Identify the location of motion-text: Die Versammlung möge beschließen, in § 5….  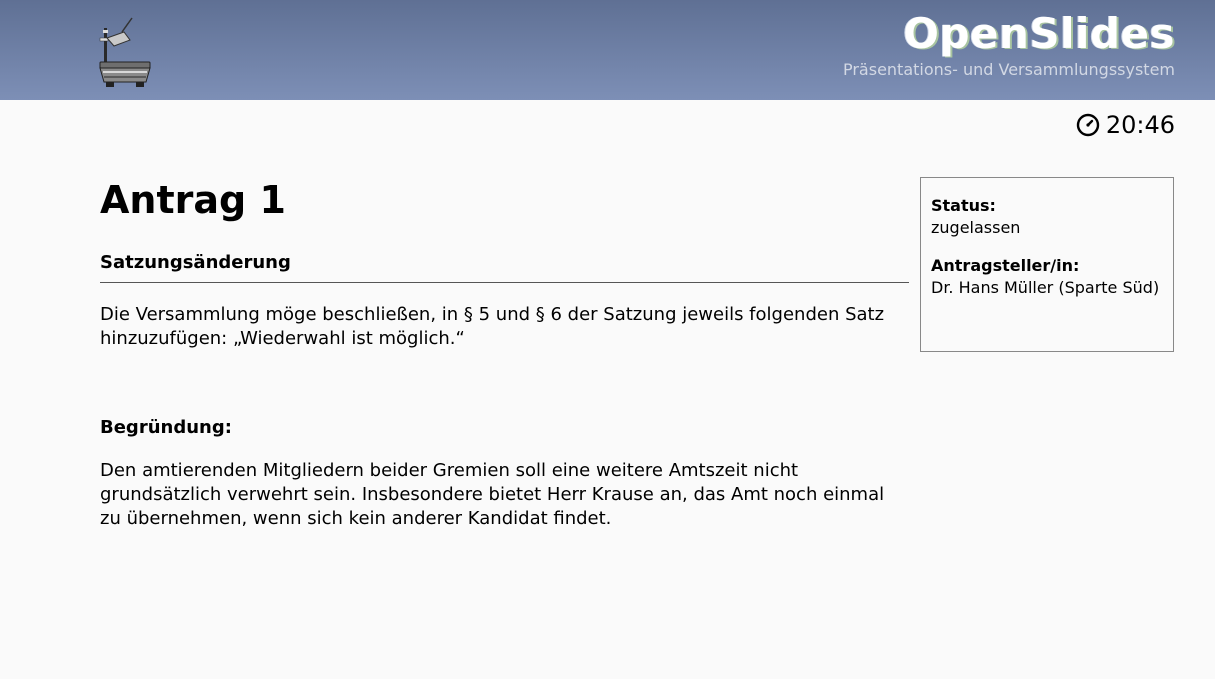
(492, 326).